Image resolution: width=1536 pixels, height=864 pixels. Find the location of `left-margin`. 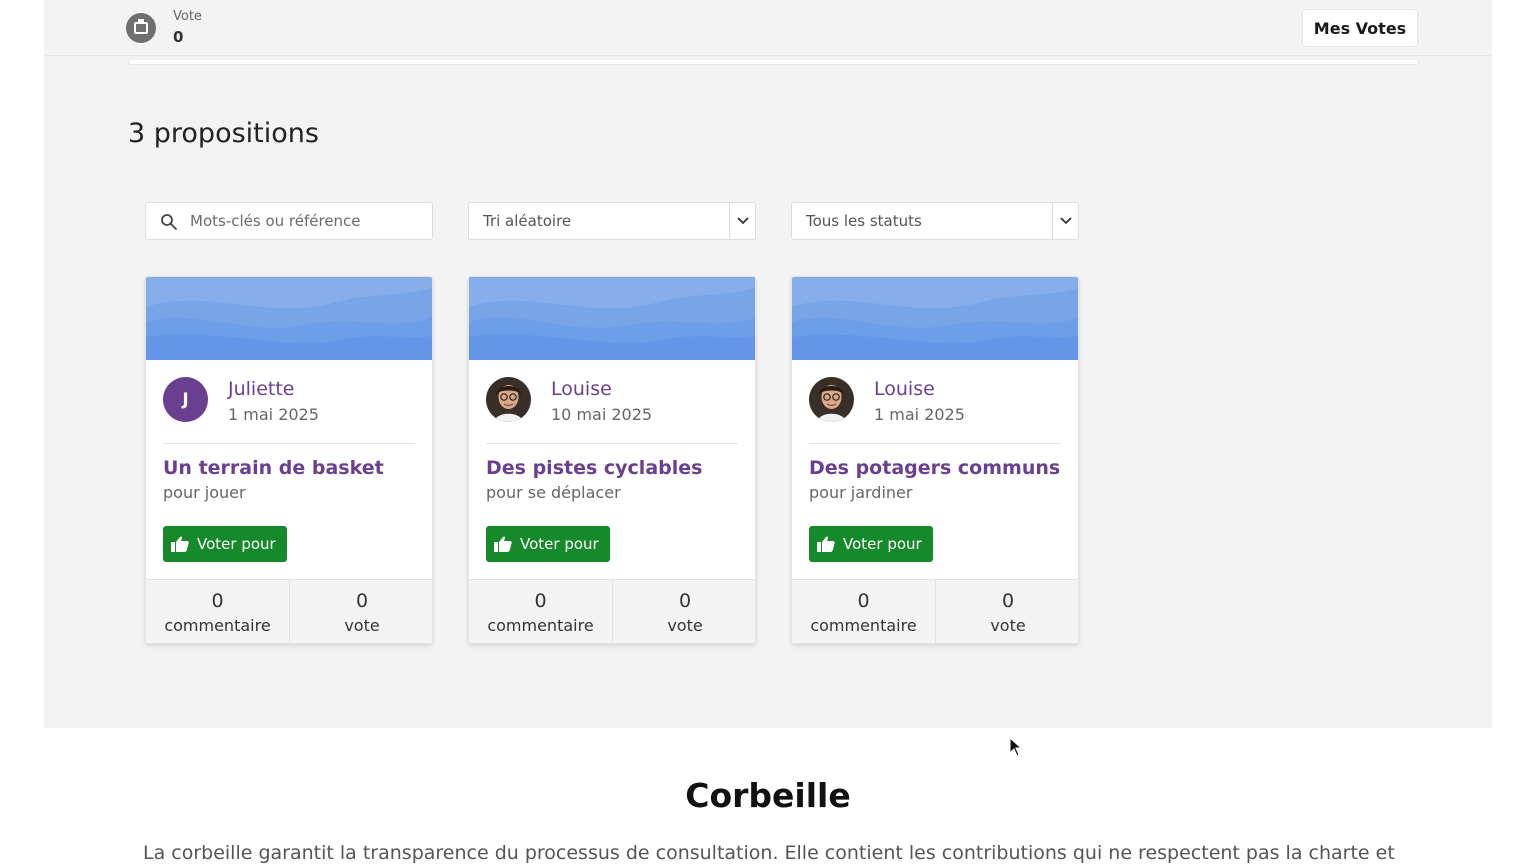

left-margin is located at coordinates (22, 432).